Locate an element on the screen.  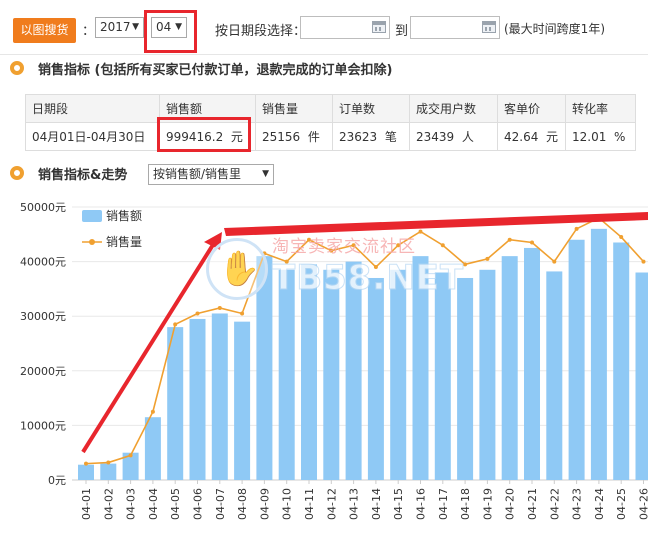
y-tick-label: 10000元 is located at coordinates (43, 425).